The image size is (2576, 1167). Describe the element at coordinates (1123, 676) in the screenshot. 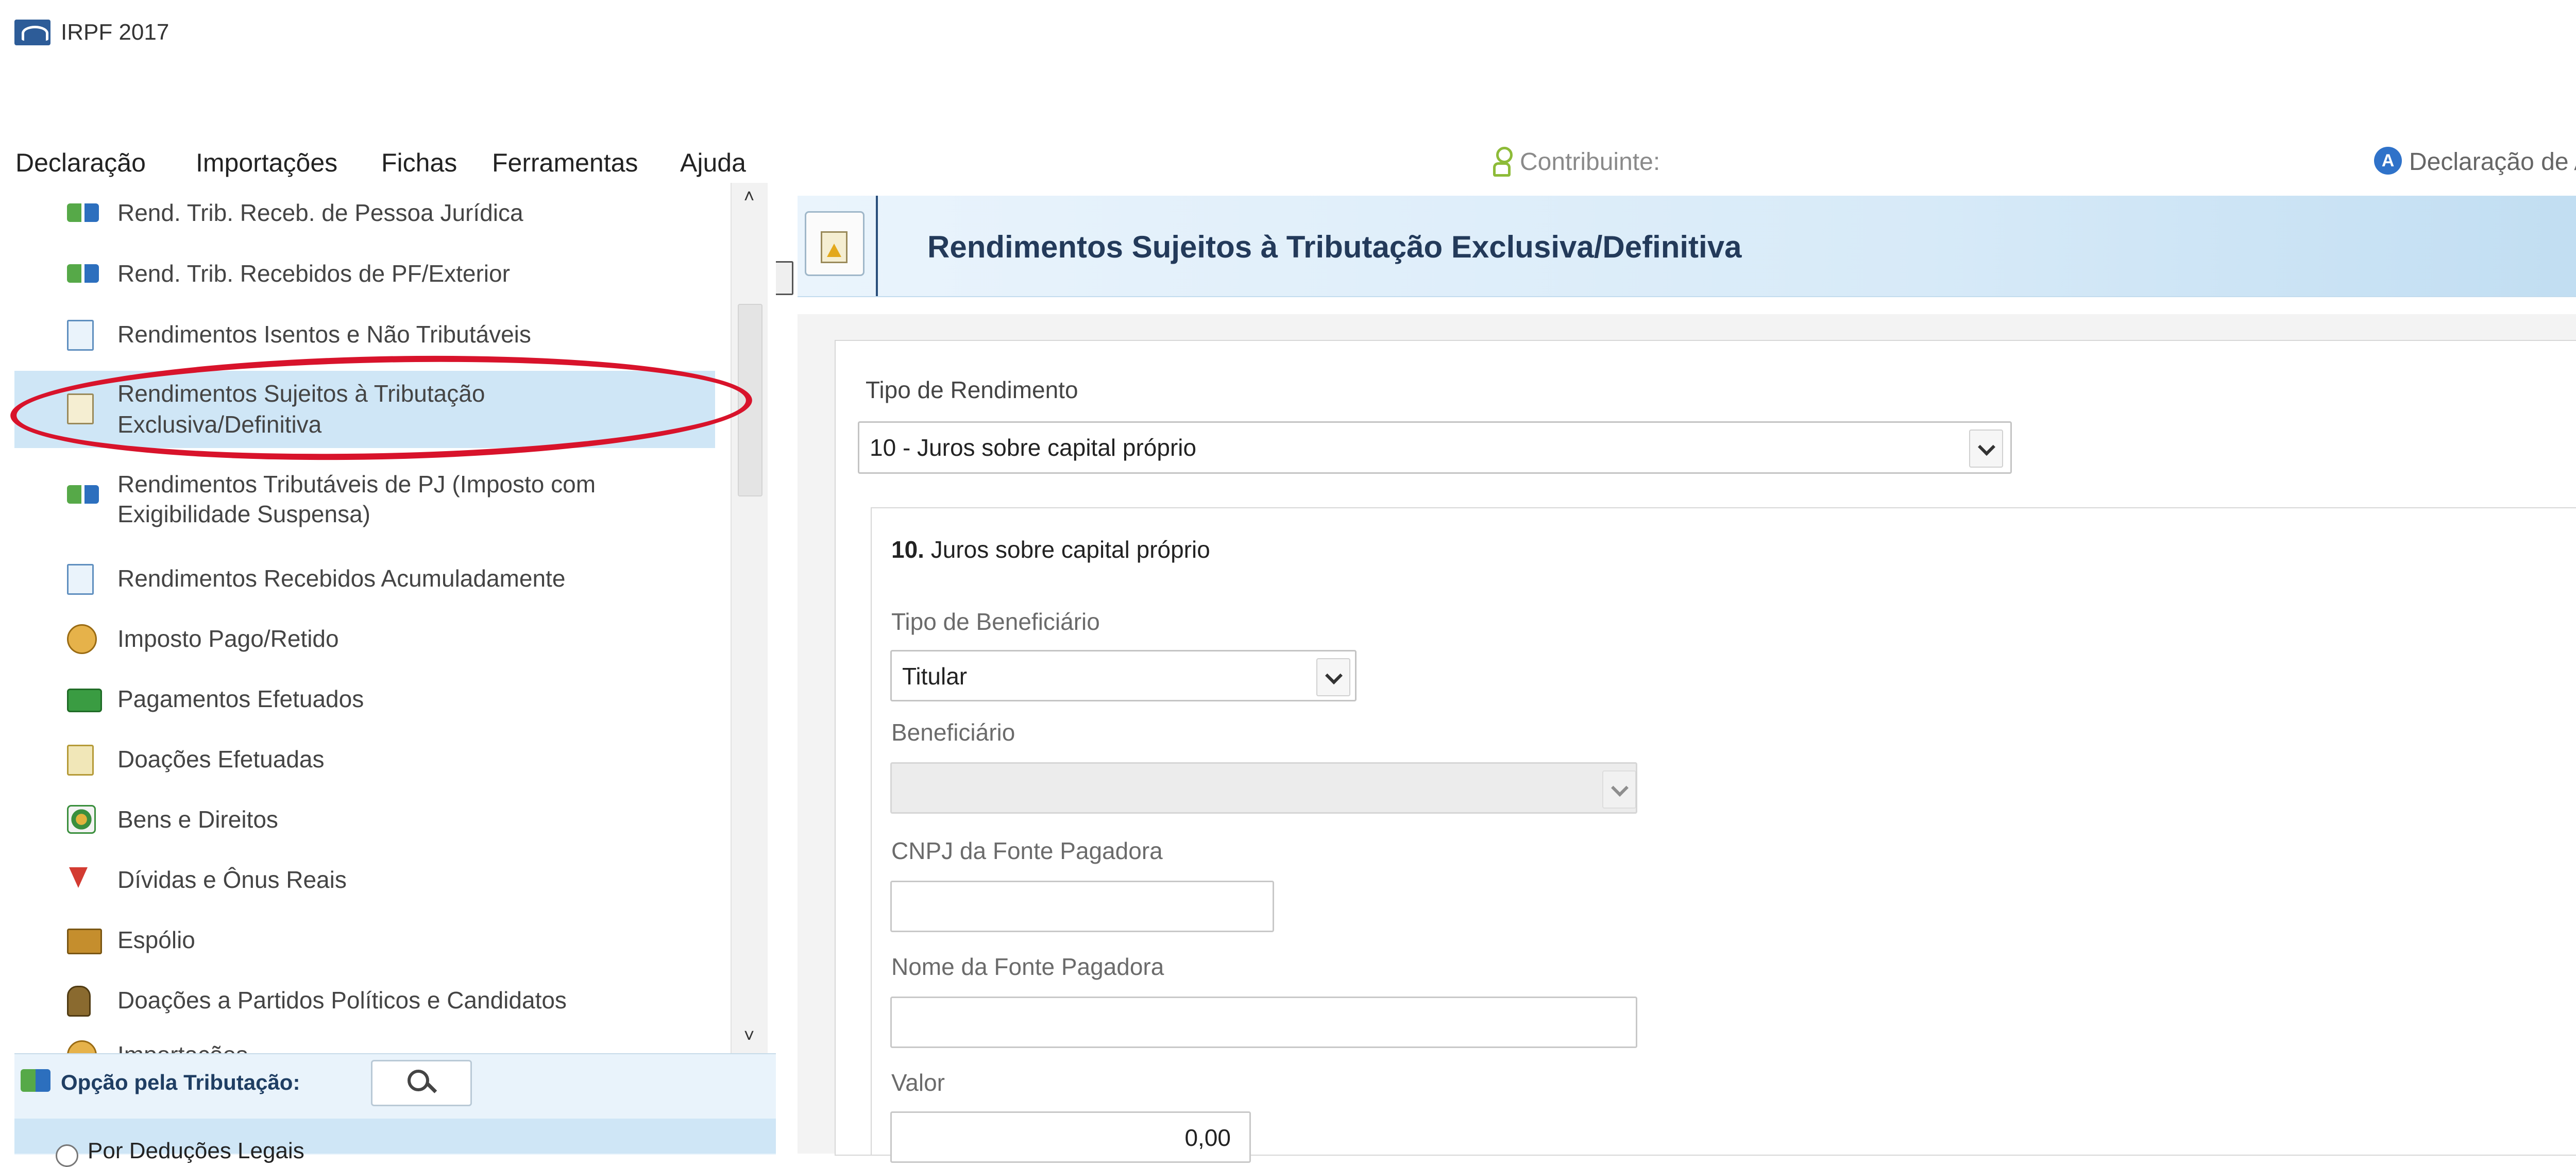

I see `tipo-beneficiario-select: Titular` at that location.